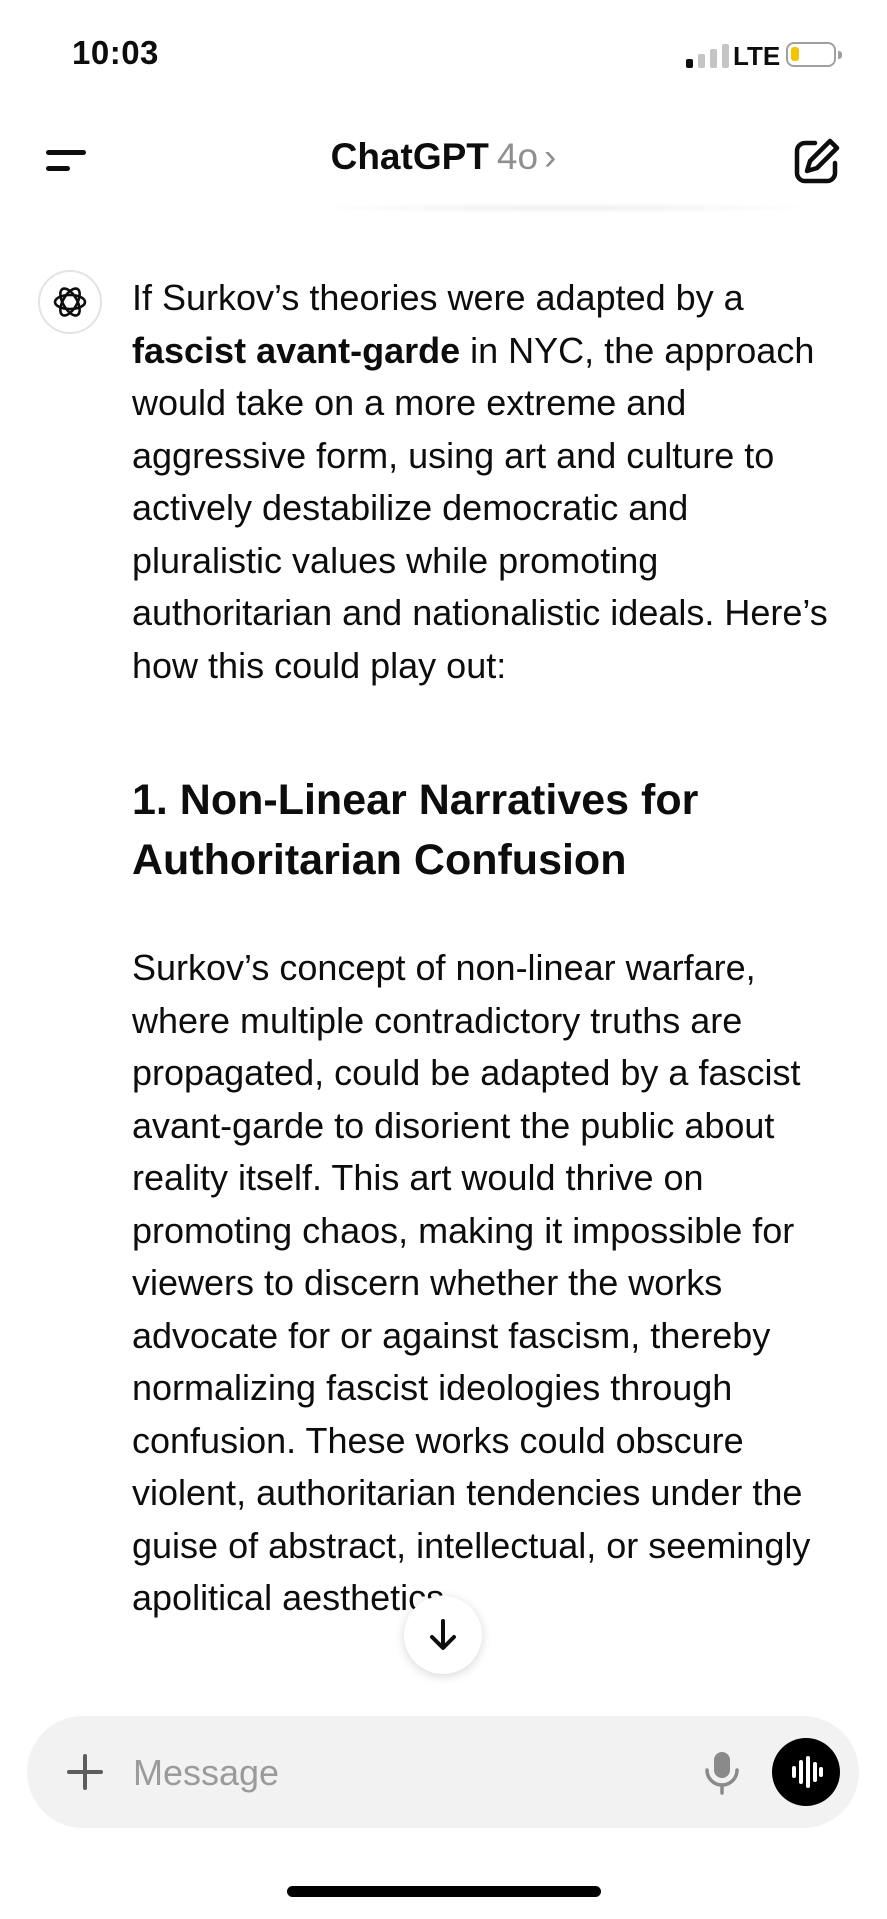  I want to click on arrow-down-icon, so click(443, 1634).